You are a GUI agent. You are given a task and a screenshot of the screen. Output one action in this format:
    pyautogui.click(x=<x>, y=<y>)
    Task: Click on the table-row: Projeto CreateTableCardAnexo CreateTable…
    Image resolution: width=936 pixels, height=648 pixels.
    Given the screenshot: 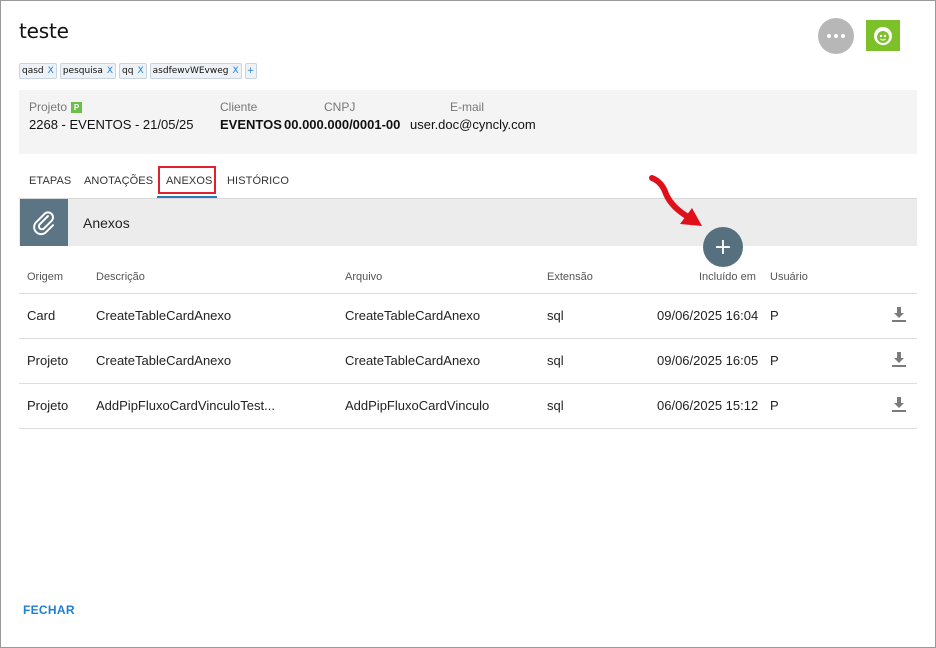 What is the action you would take?
    pyautogui.click(x=468, y=361)
    